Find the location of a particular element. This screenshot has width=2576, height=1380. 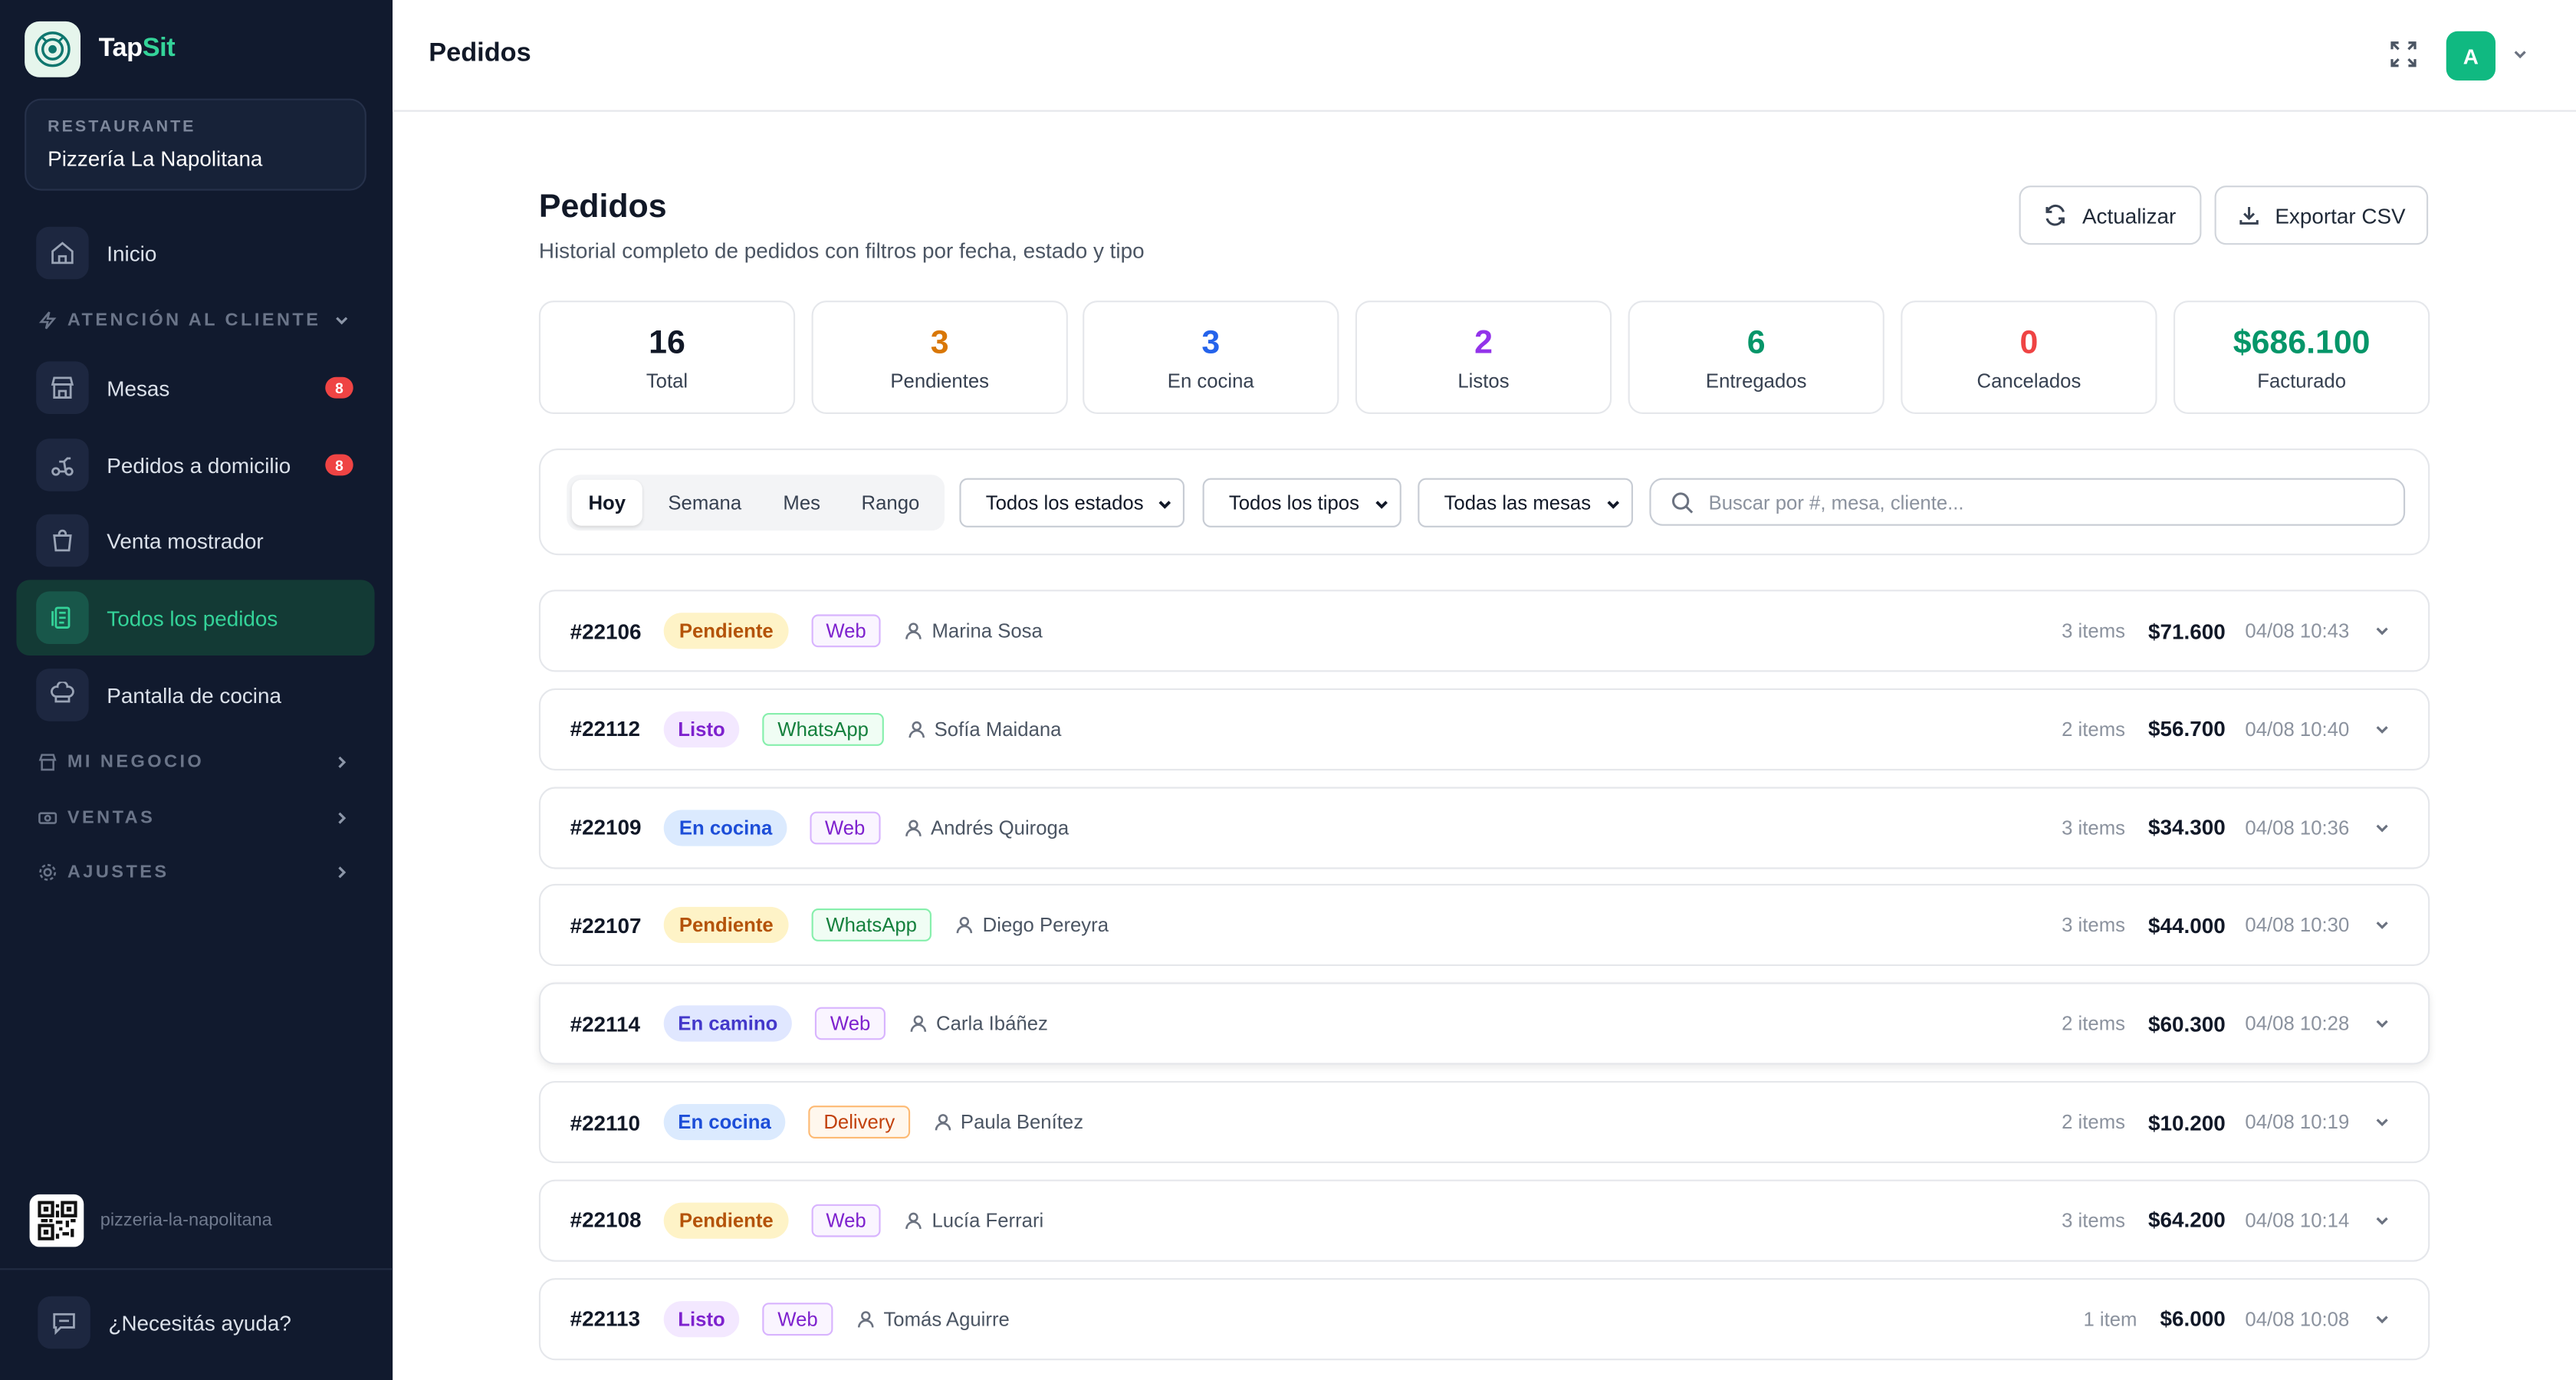

help-link: ¿Necesitás ayuda? is located at coordinates (164, 1322).